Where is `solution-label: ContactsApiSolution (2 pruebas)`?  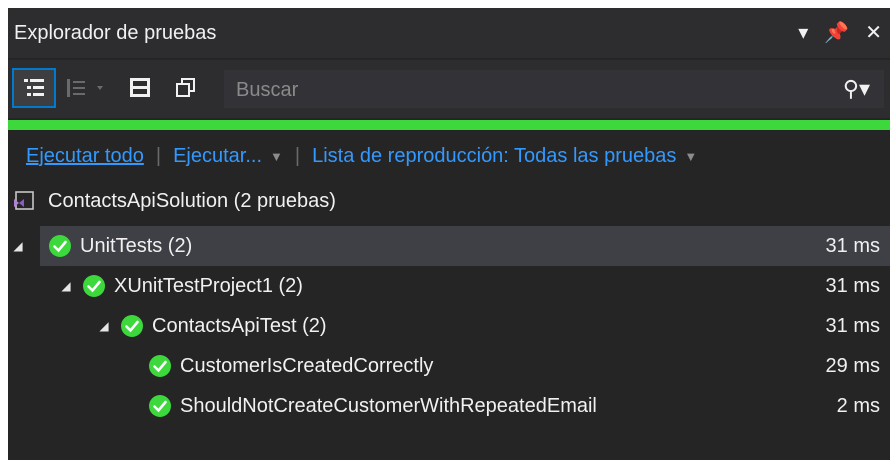
solution-label: ContactsApiSolution (2 pruebas) is located at coordinates (192, 200).